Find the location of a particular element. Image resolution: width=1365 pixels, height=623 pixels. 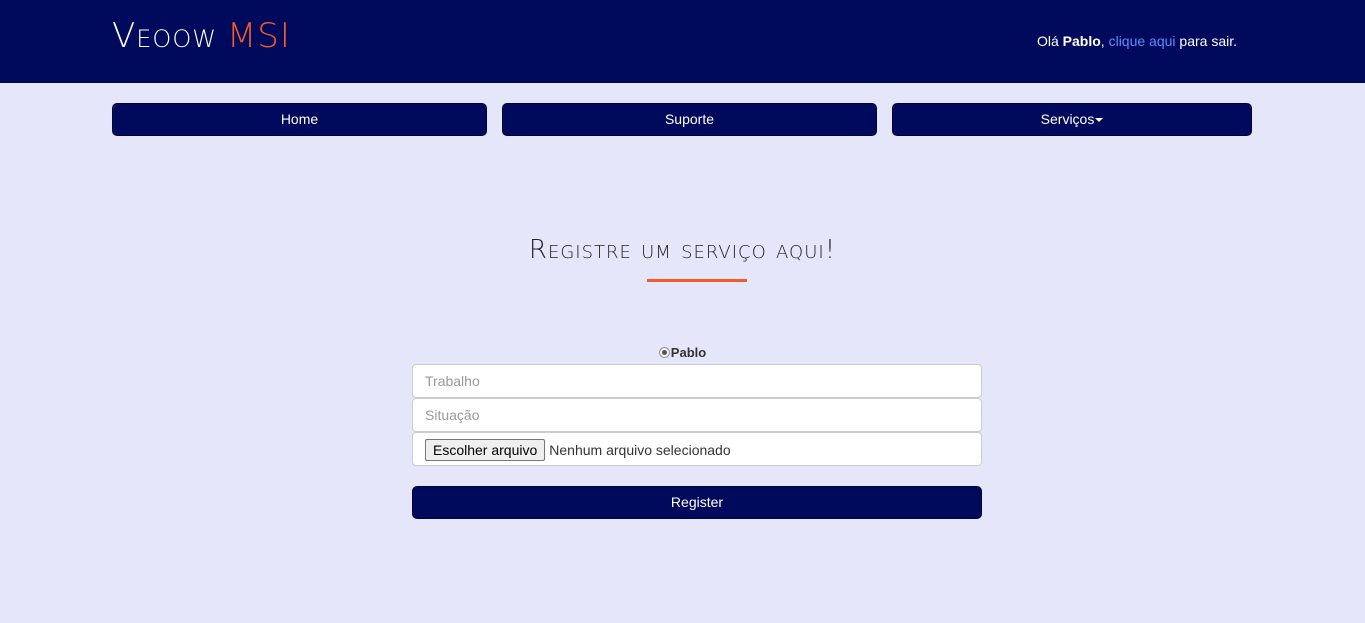

brand-logo: Veoow MSI is located at coordinates (201, 36).